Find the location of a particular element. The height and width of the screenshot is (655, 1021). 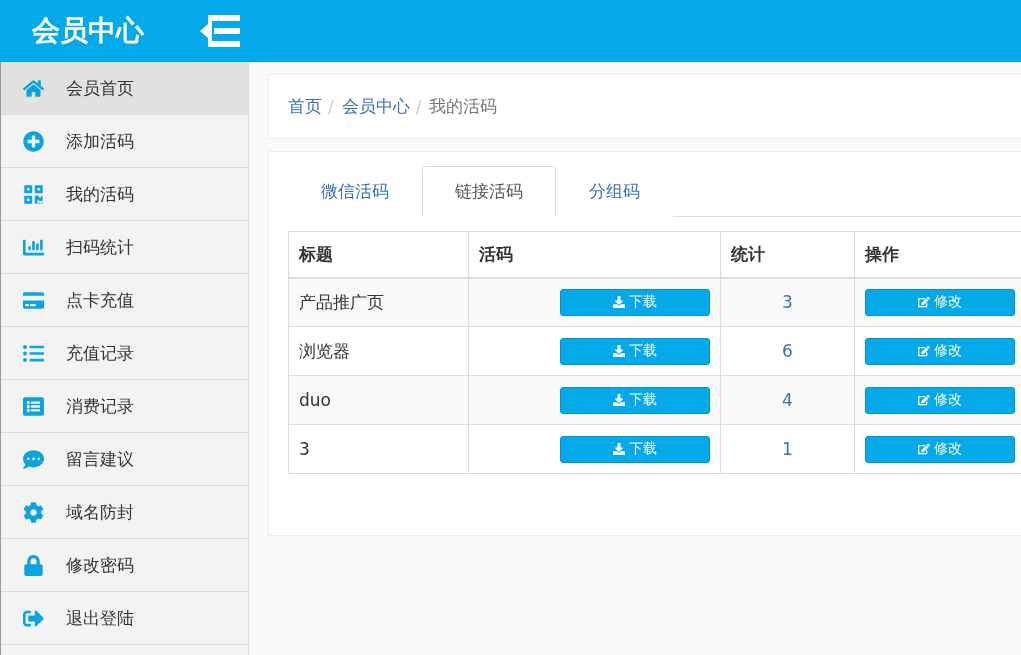

title-cell: 3 is located at coordinates (378, 449).